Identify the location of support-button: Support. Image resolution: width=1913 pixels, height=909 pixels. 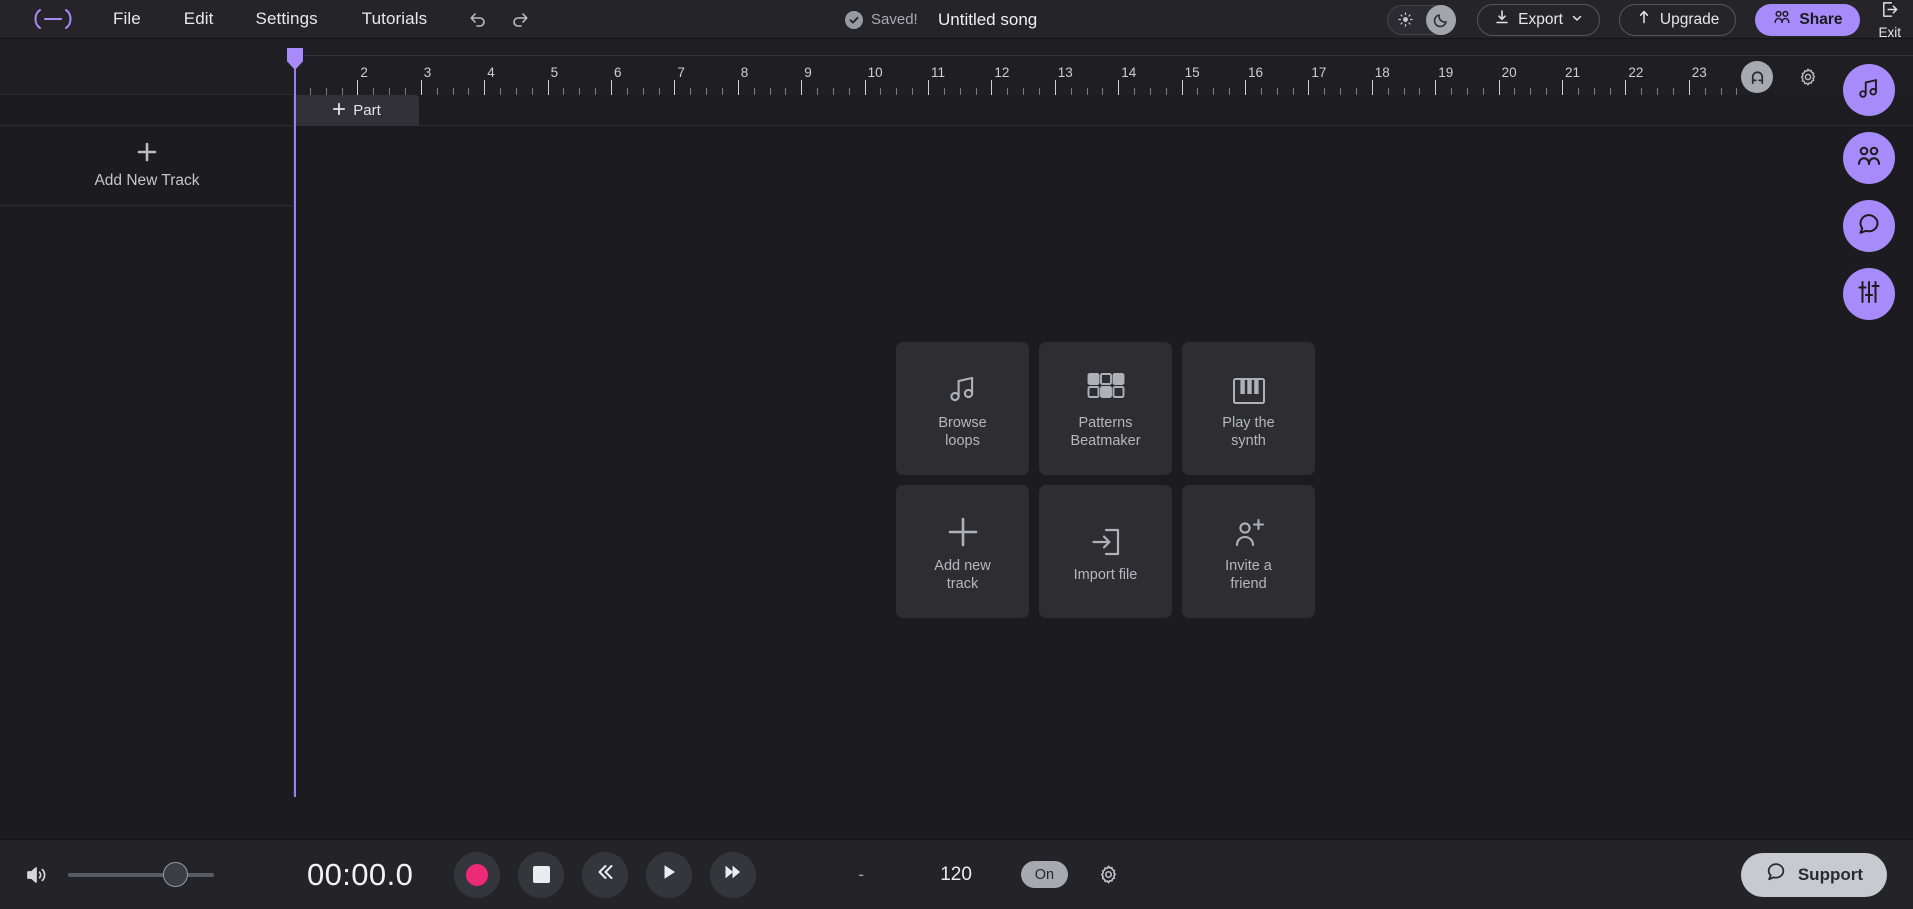
(1813, 874).